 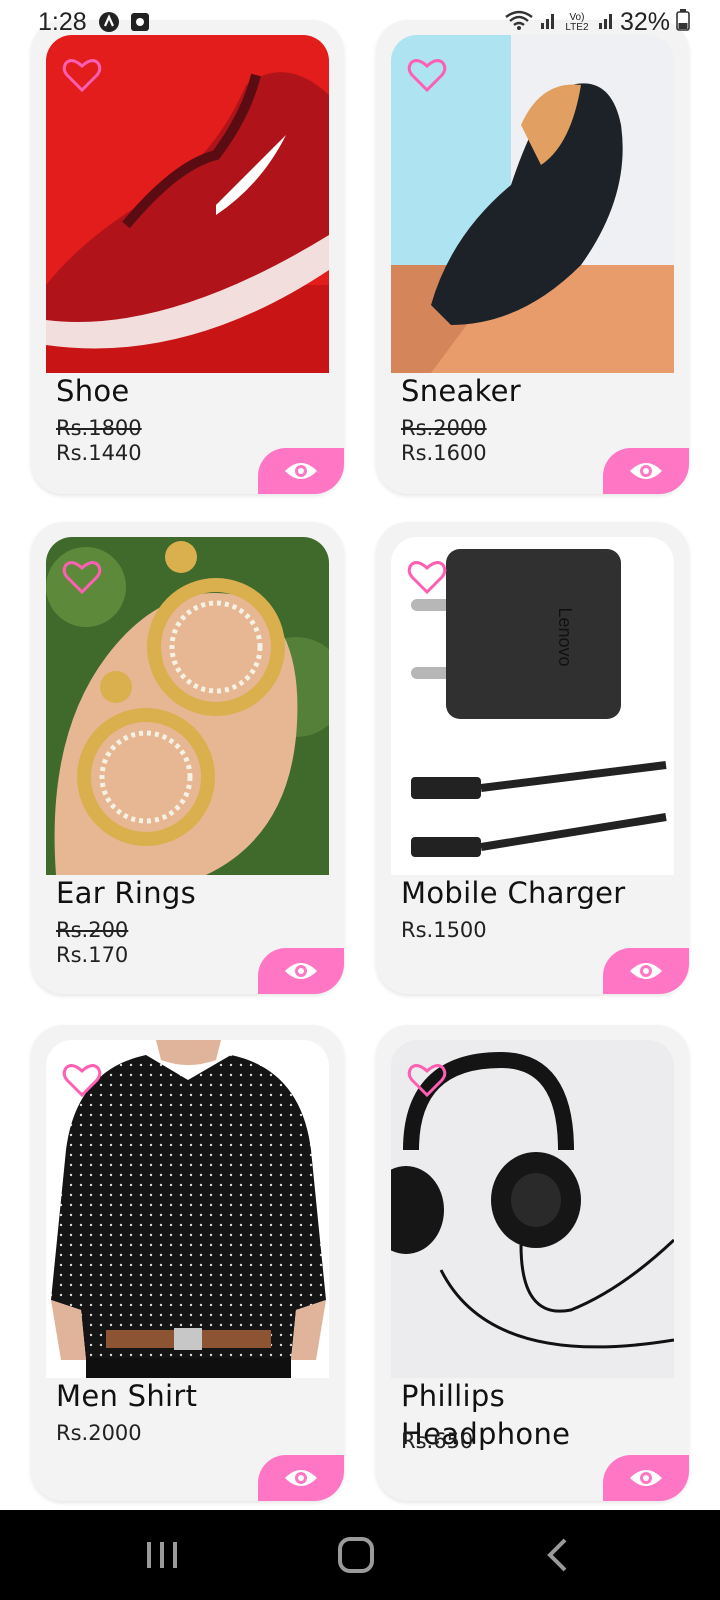 What do you see at coordinates (444, 930) in the screenshot?
I see `product-price: Rs.1500` at bounding box center [444, 930].